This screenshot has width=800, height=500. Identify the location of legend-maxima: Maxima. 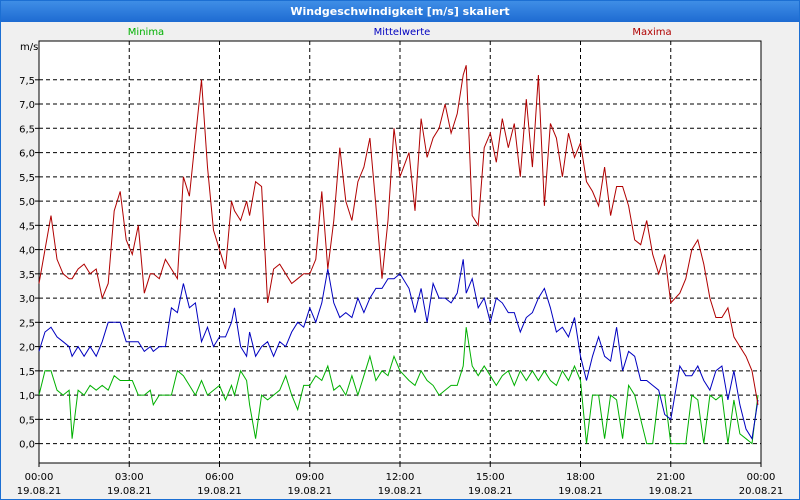
(651, 32).